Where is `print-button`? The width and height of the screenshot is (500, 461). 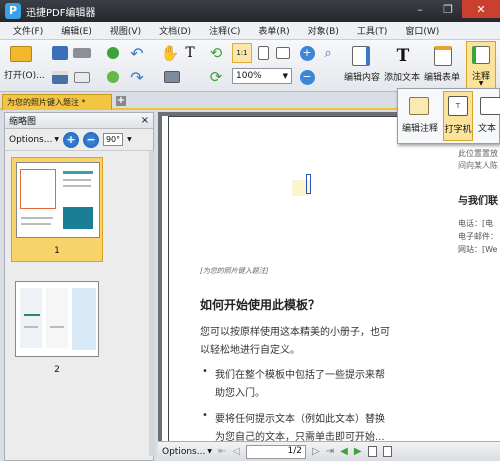 print-button is located at coordinates (60, 77).